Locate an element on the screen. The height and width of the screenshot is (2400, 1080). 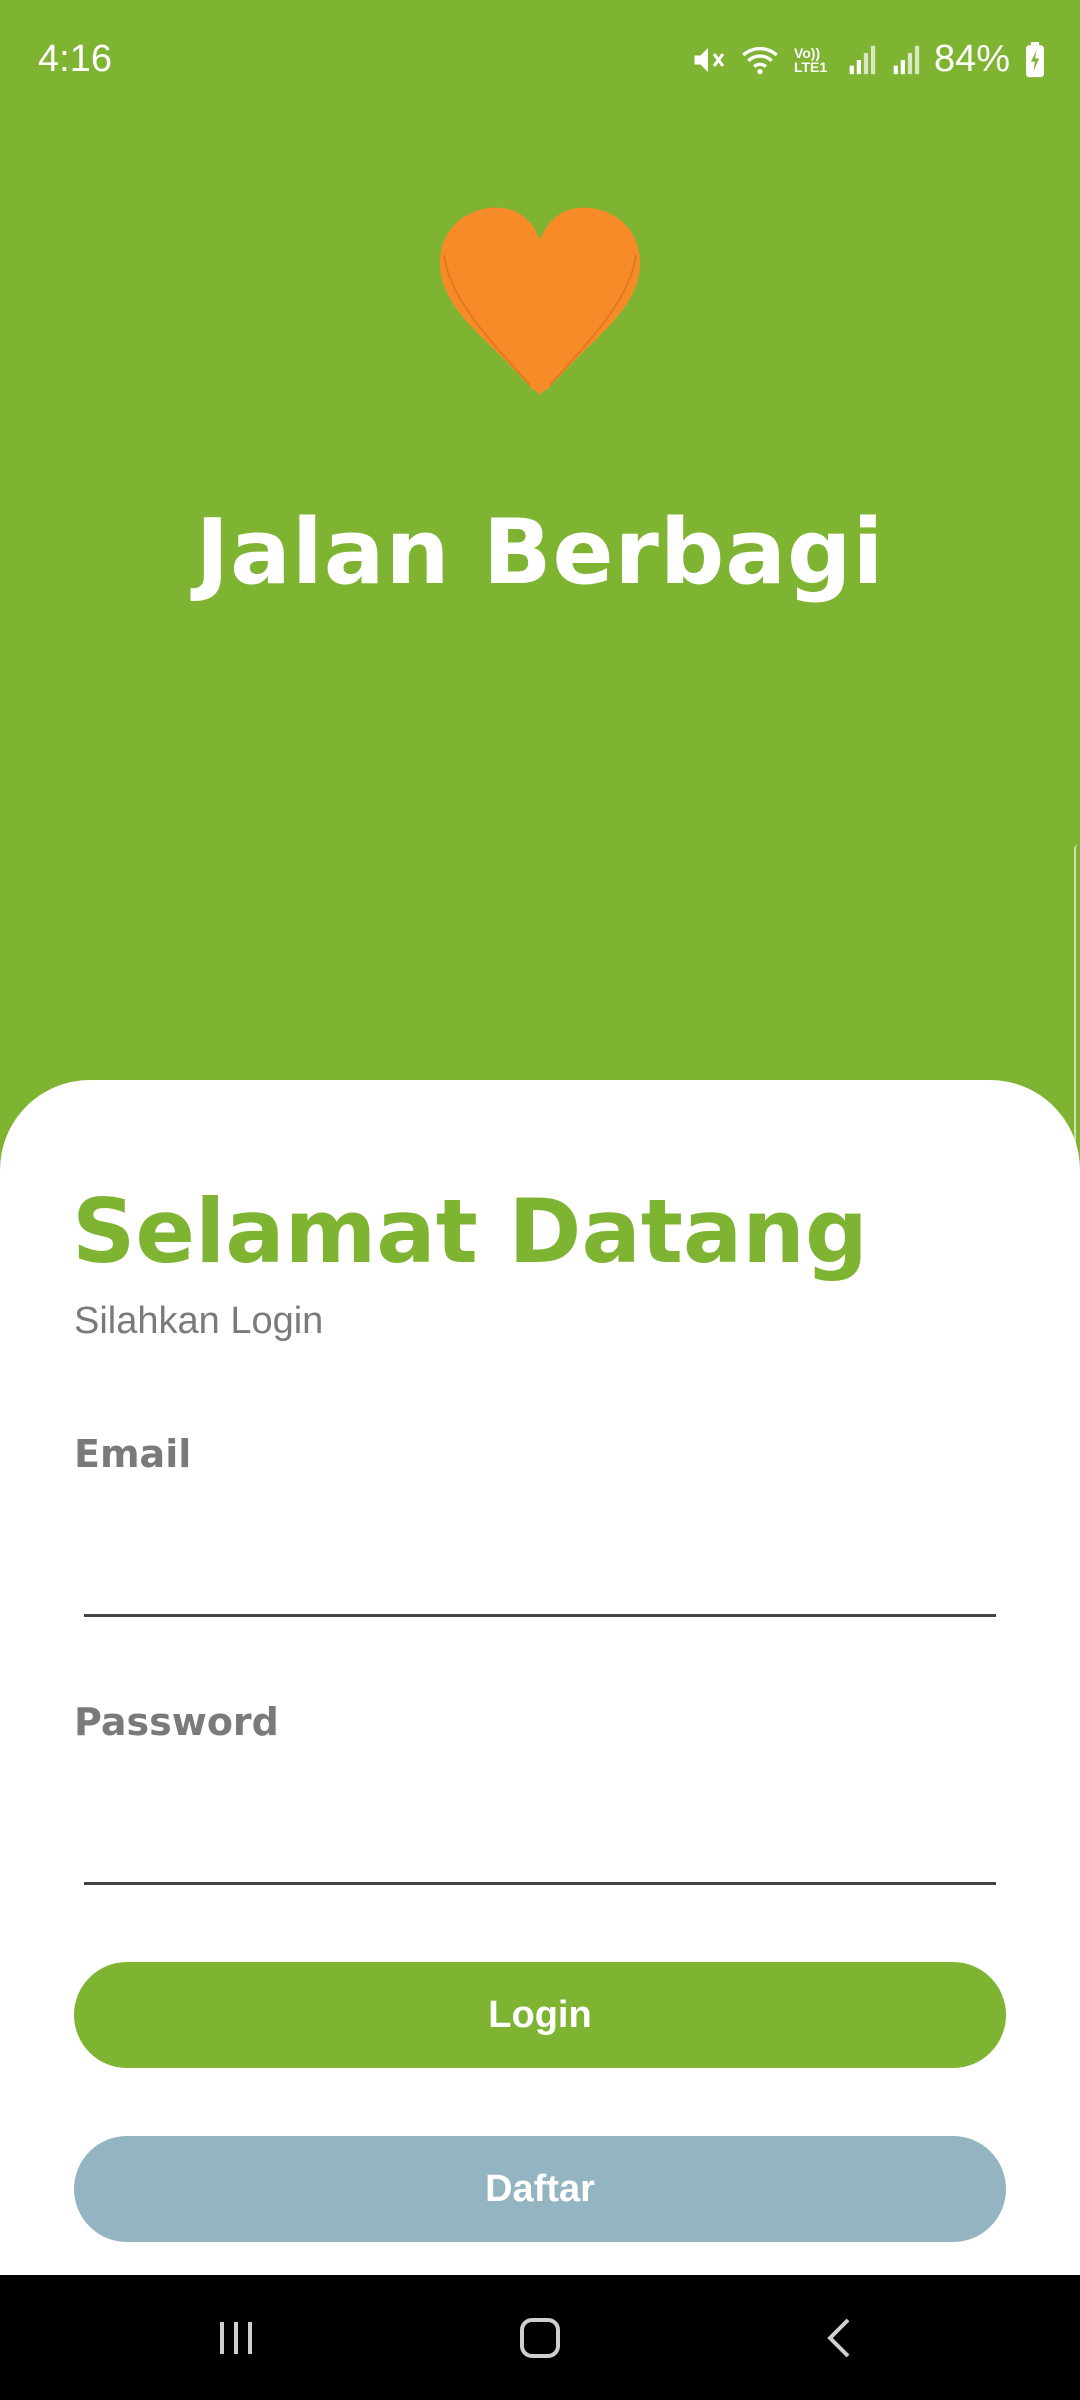
status-bar: 4:16 Vo)) LTE1 84% is located at coordinates (540, 60).